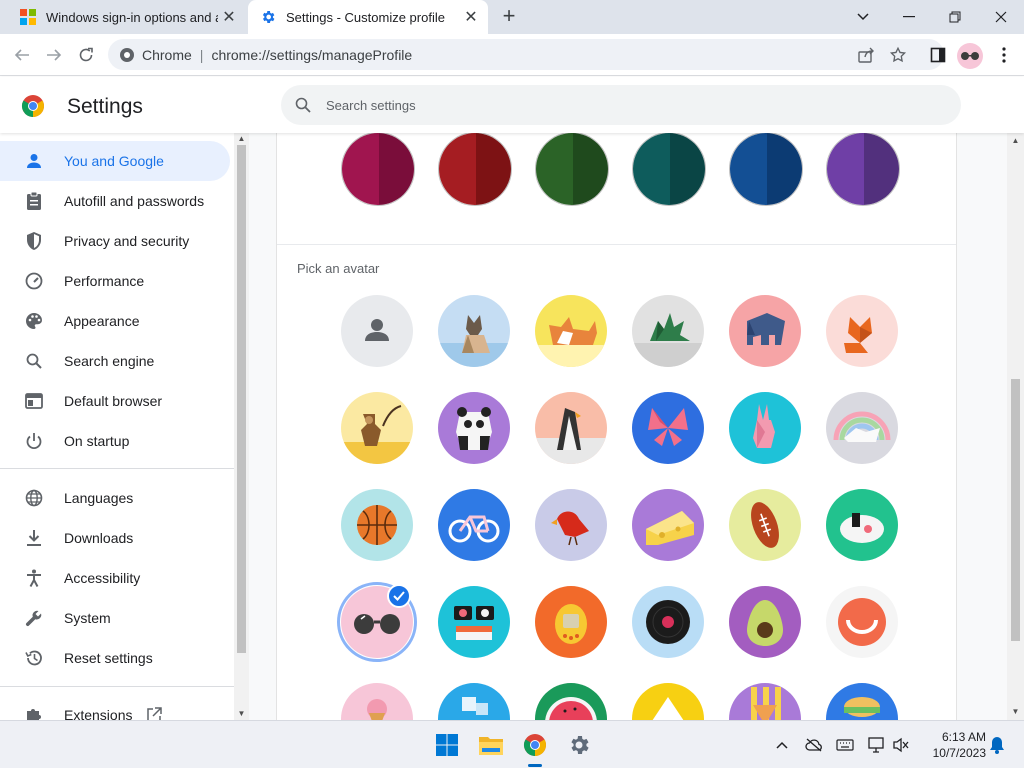 The image size is (1024, 768). What do you see at coordinates (115, 201) in the screenshot?
I see `sidebar-item-autofill: Autofill and passwords` at bounding box center [115, 201].